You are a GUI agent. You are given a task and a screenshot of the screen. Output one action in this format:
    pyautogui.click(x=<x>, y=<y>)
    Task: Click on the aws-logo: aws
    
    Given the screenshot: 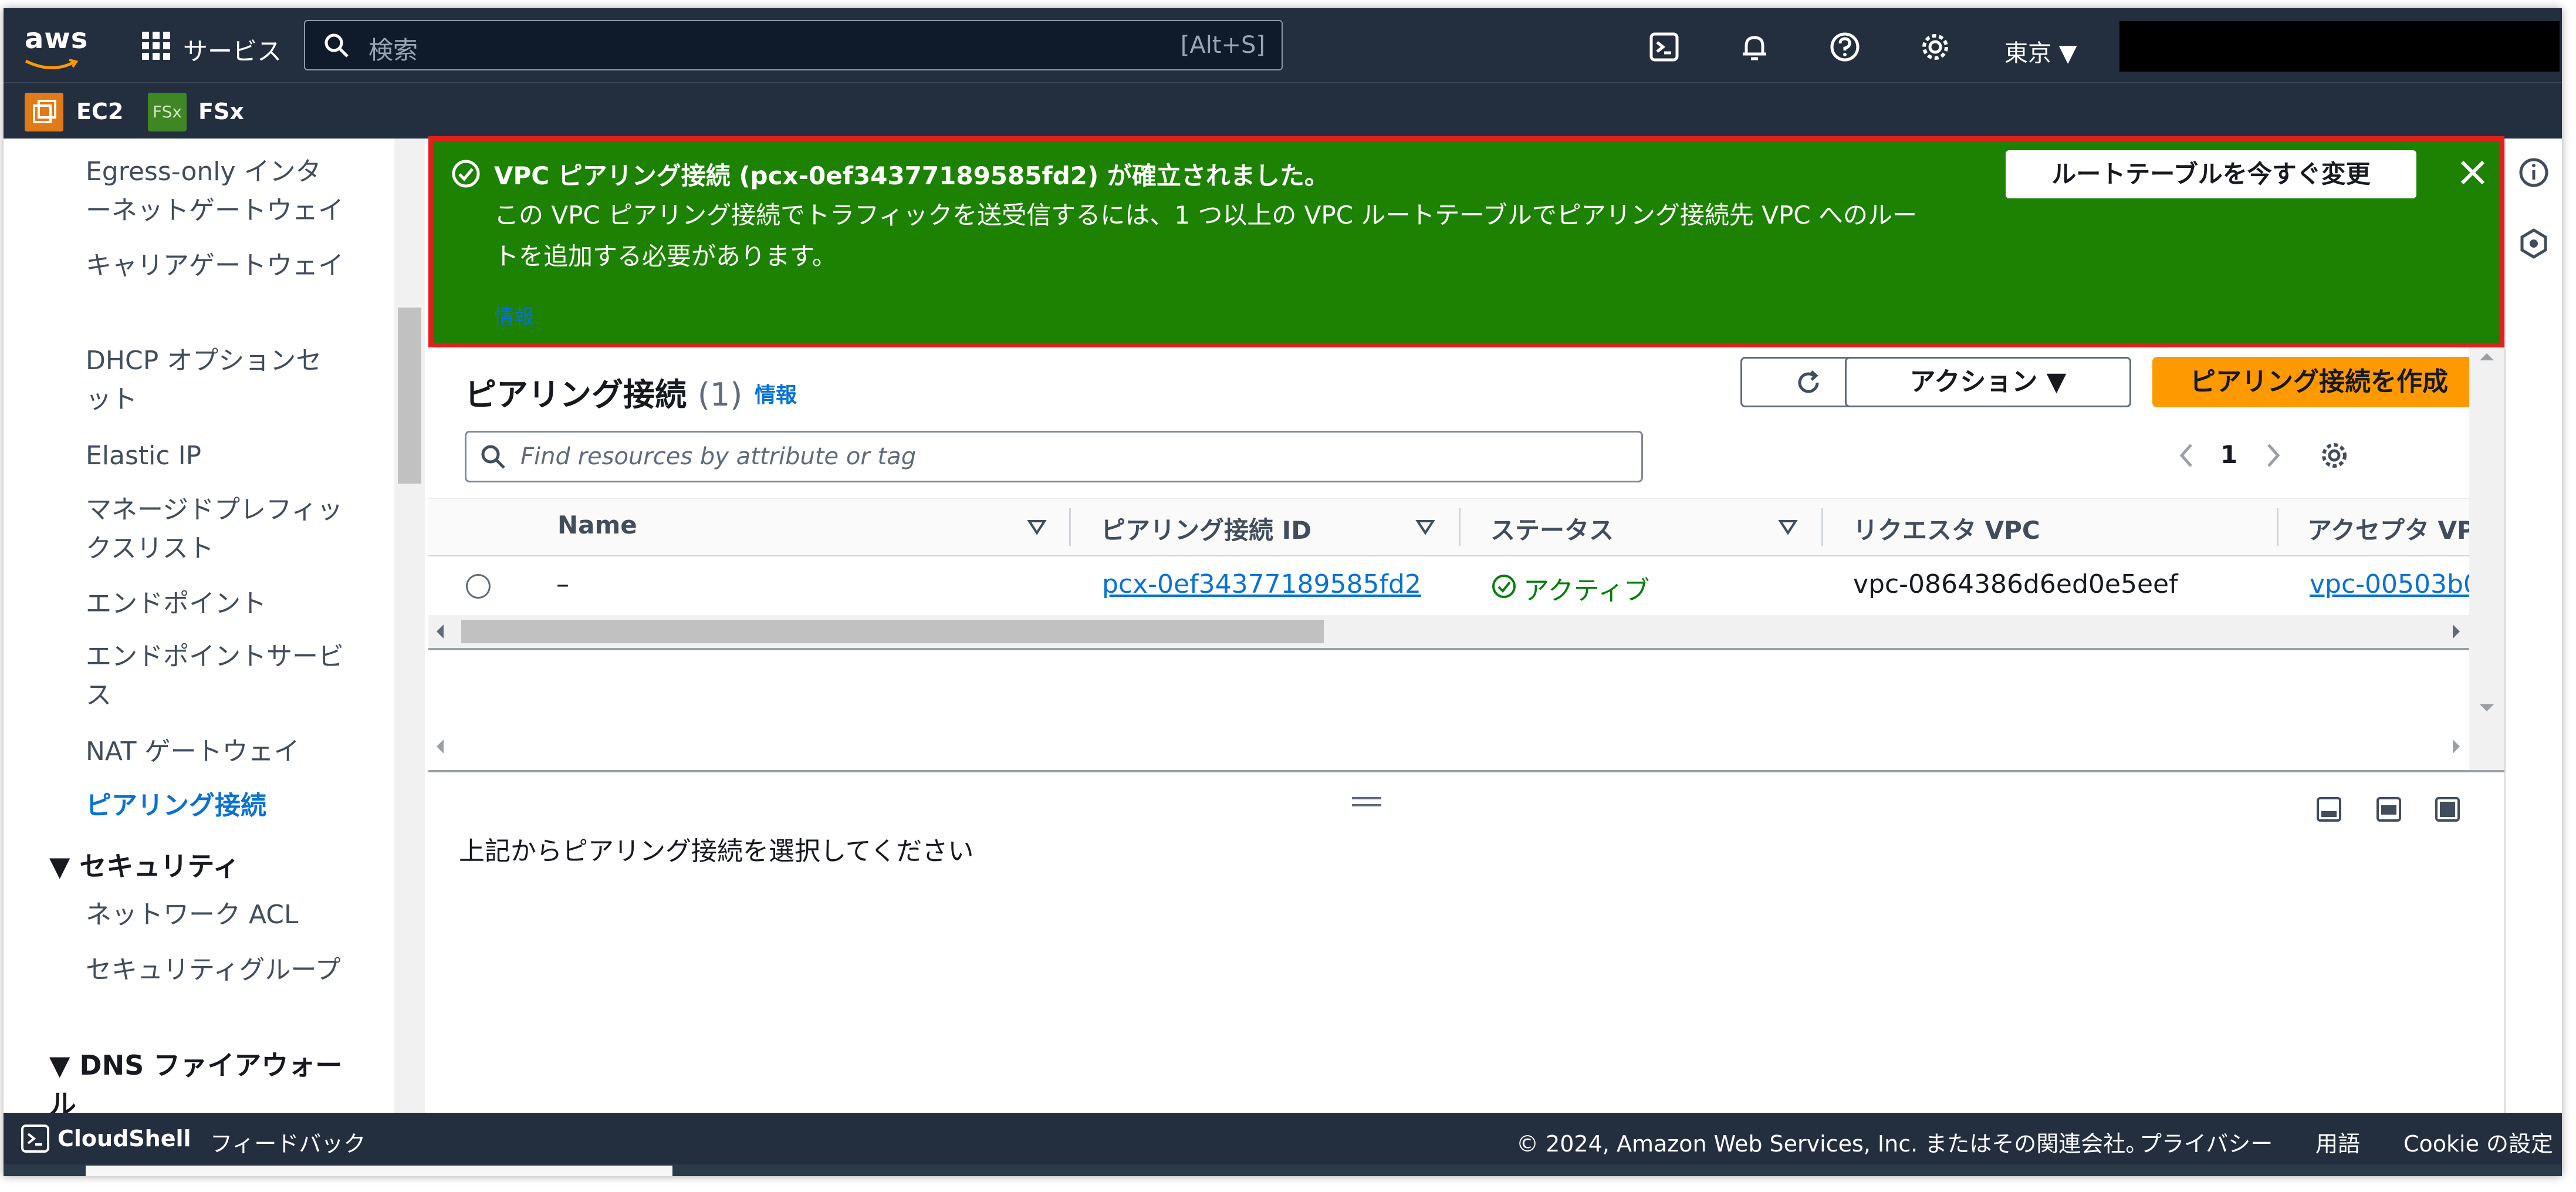 What is the action you would take?
    pyautogui.click(x=56, y=39)
    